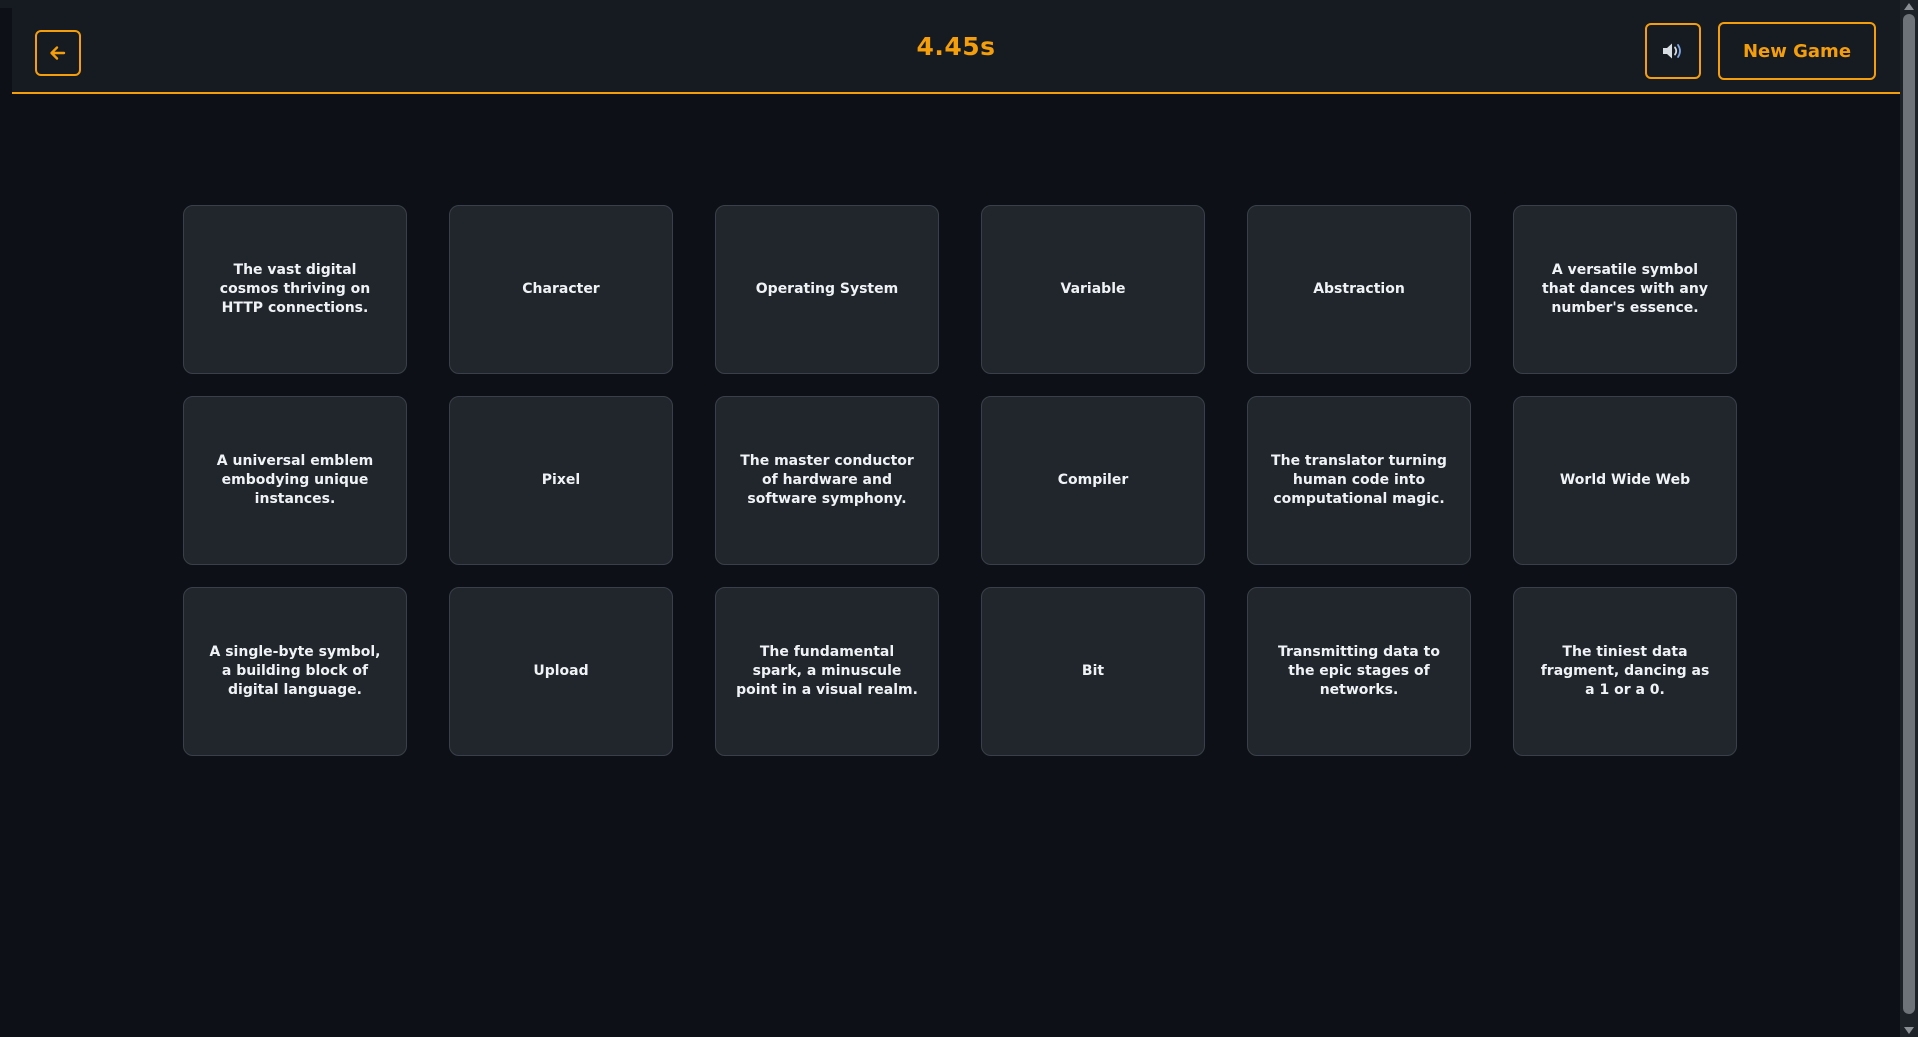 The image size is (1918, 1037). Describe the element at coordinates (1909, 6) in the screenshot. I see `scroll-up-arrow-icon` at that location.